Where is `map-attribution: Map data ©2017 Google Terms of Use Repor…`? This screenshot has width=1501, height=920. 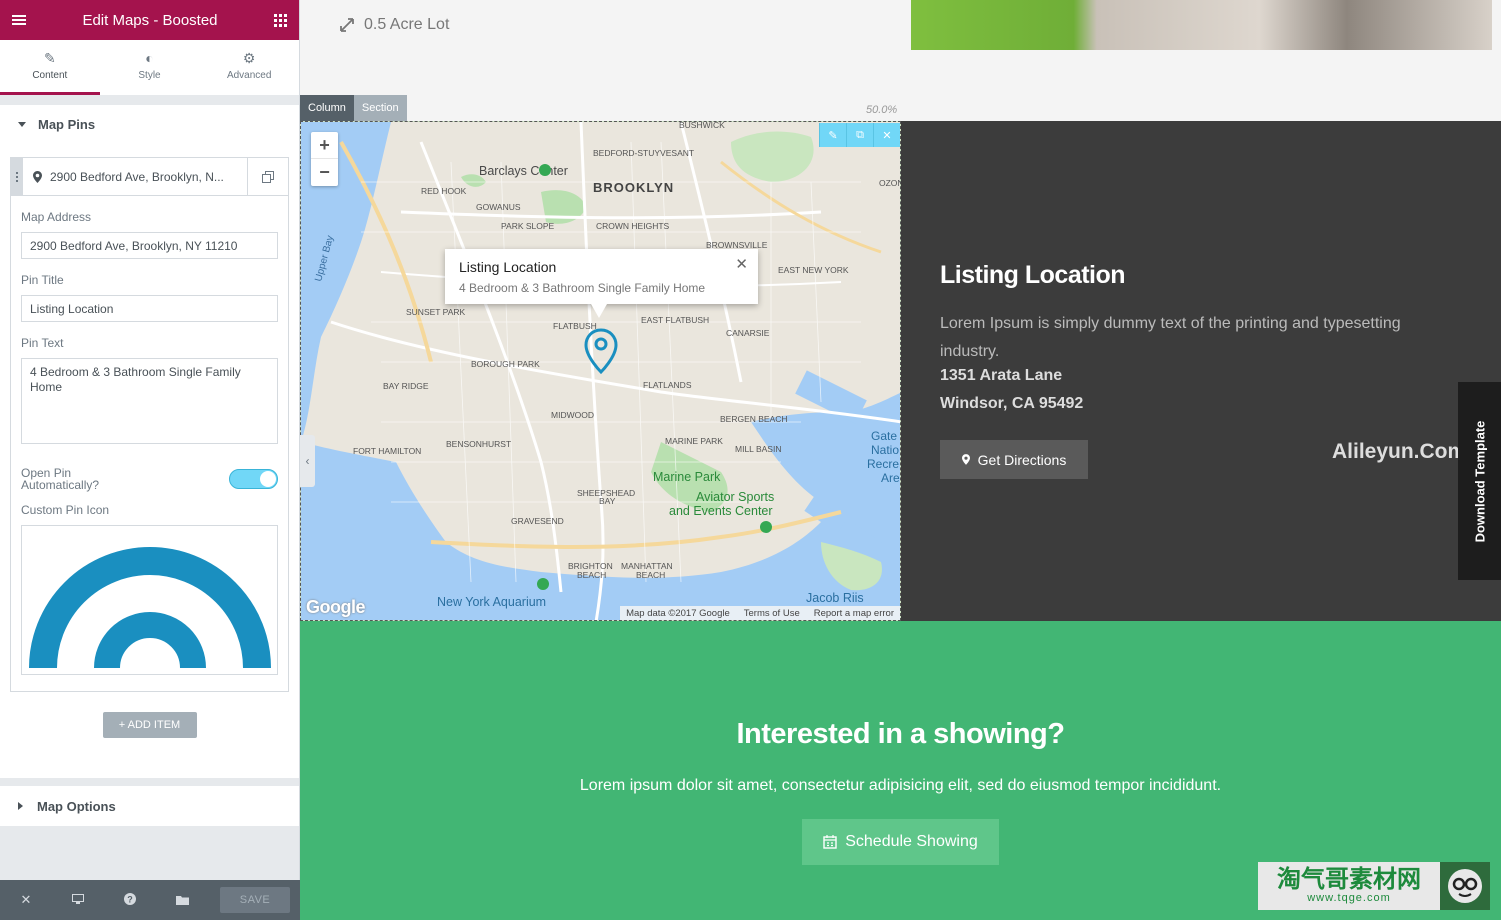
map-attribution: Map data ©2017 Google Terms of Use Repor… is located at coordinates (760, 613).